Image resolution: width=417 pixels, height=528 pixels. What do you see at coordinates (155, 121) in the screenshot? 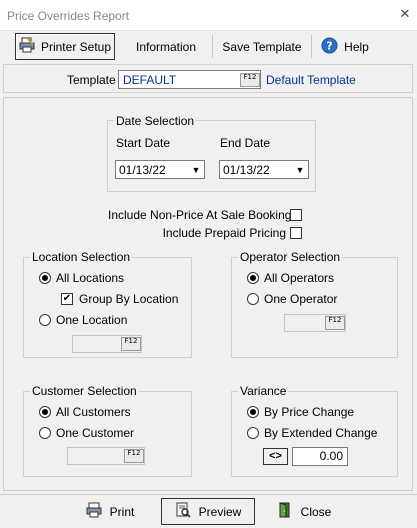
I see `date-selection-title: Date Selection` at bounding box center [155, 121].